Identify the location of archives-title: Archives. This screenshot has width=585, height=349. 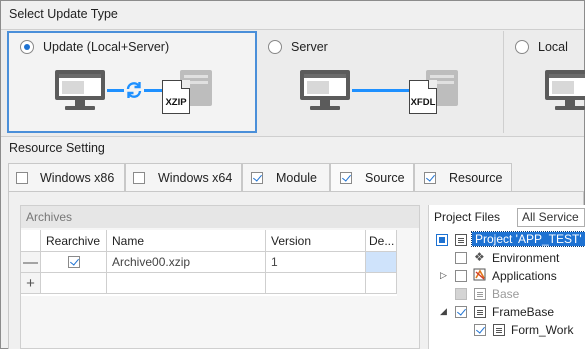
(49, 217).